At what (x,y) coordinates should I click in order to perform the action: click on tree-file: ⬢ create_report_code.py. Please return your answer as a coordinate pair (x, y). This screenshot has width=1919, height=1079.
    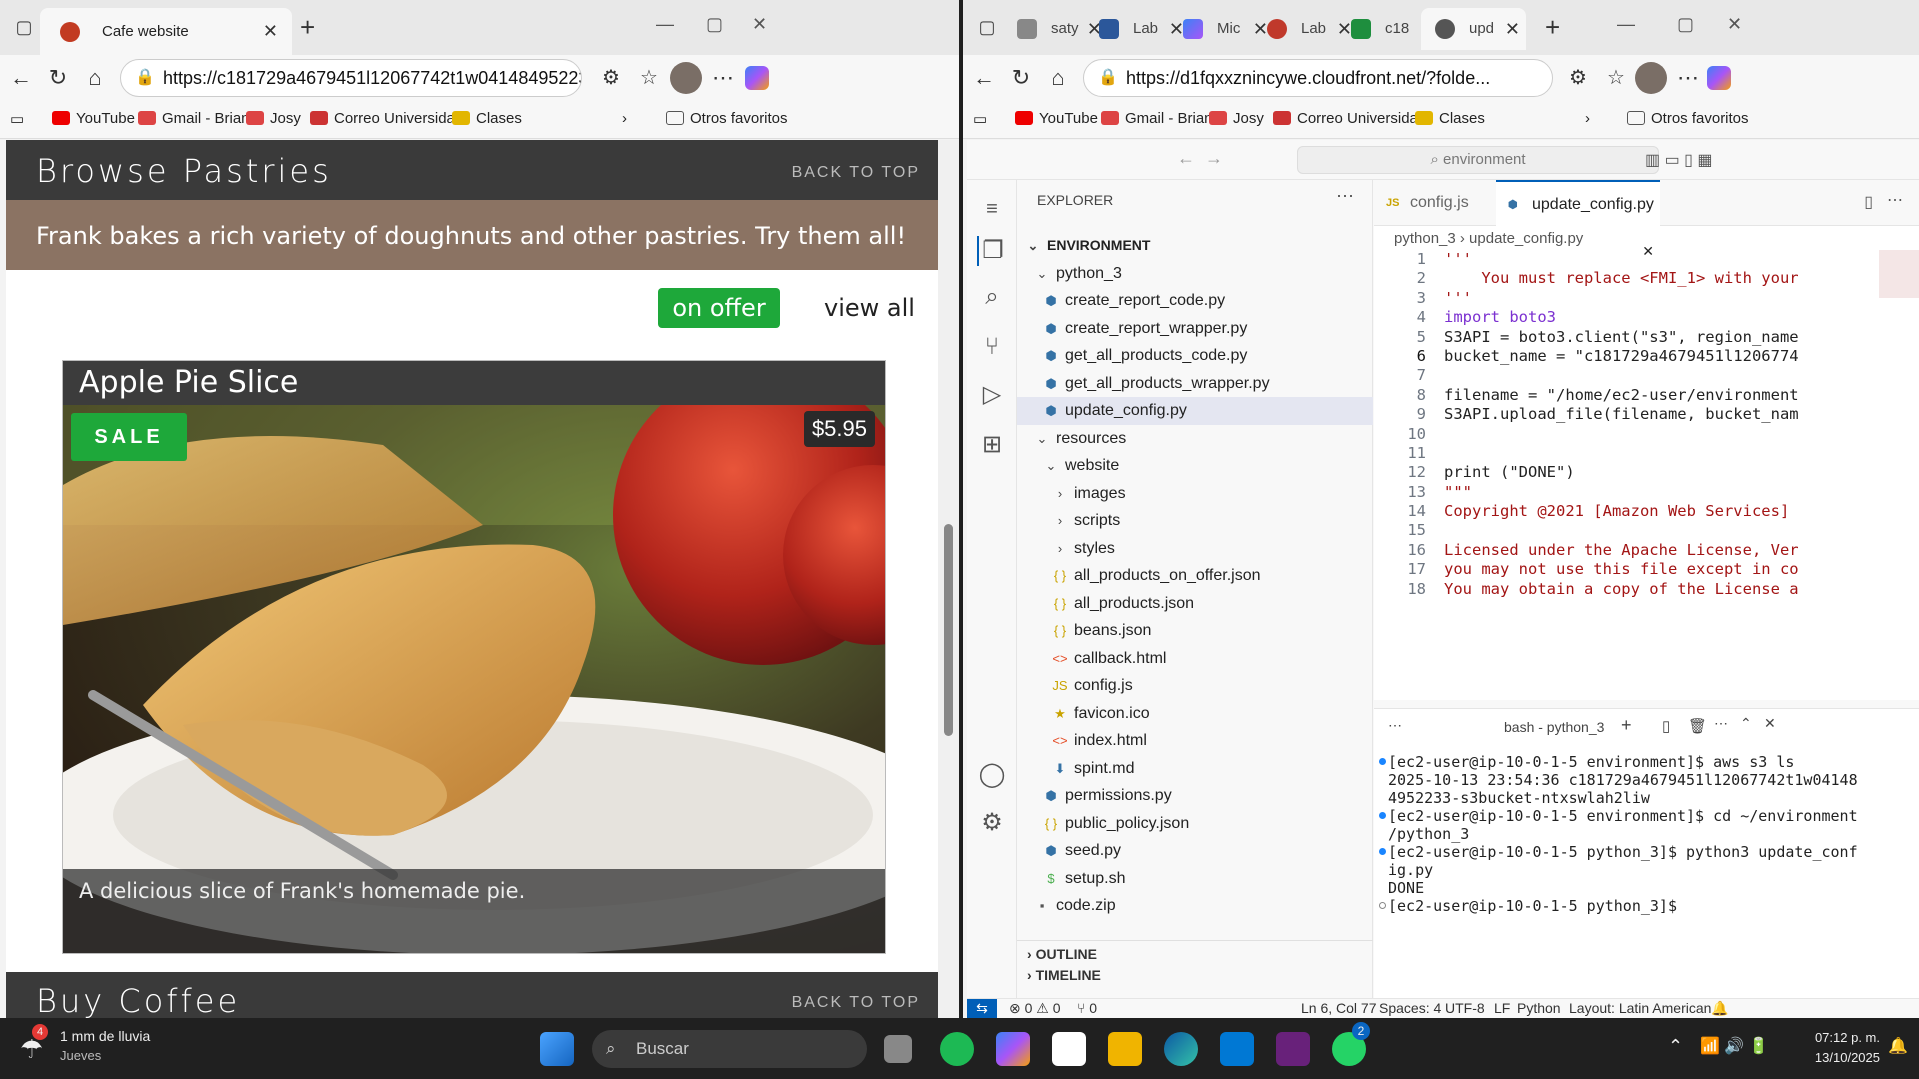
    Looking at the image, I should click on (1195, 301).